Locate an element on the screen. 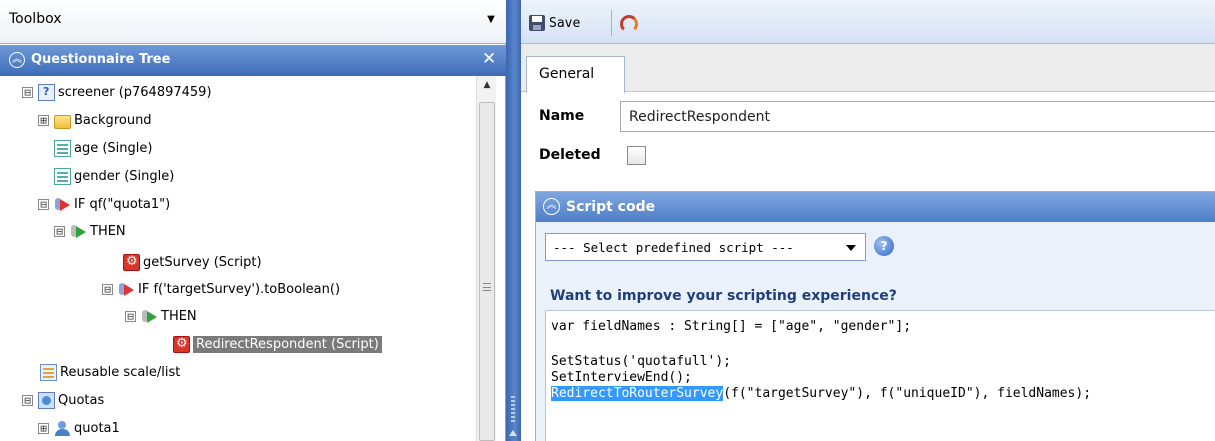  script-code-header: ︽ Script code is located at coordinates (875, 207).